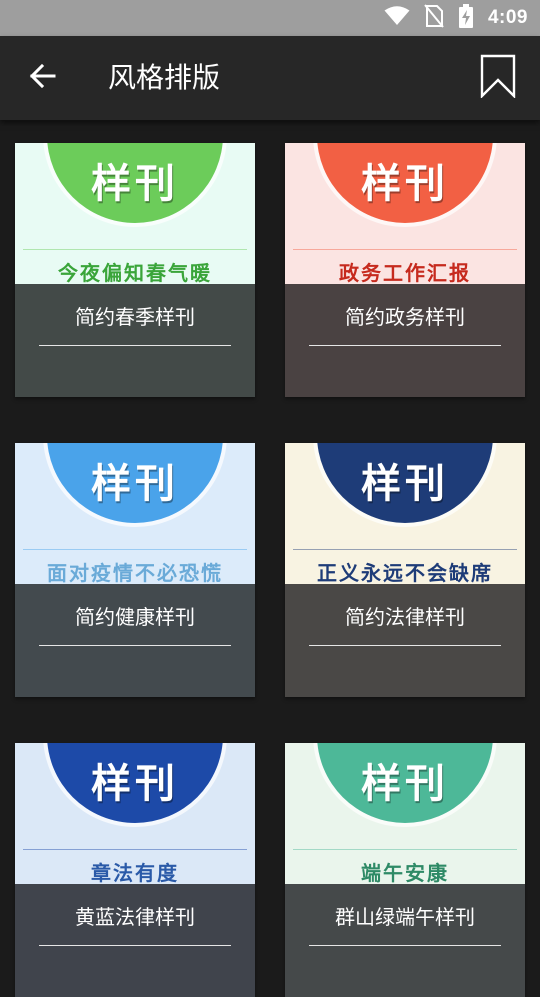 The image size is (540, 997). Describe the element at coordinates (405, 917) in the screenshot. I see `template-name: 群山绿端午样刊` at that location.